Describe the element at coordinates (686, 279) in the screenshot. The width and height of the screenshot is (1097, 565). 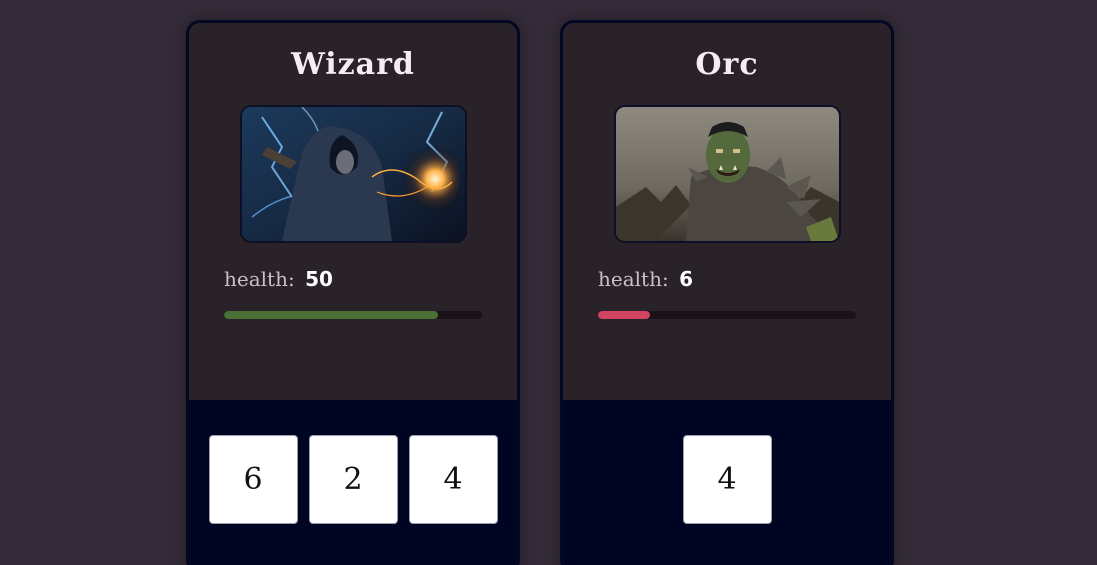
I see `orc-health-value: 6` at that location.